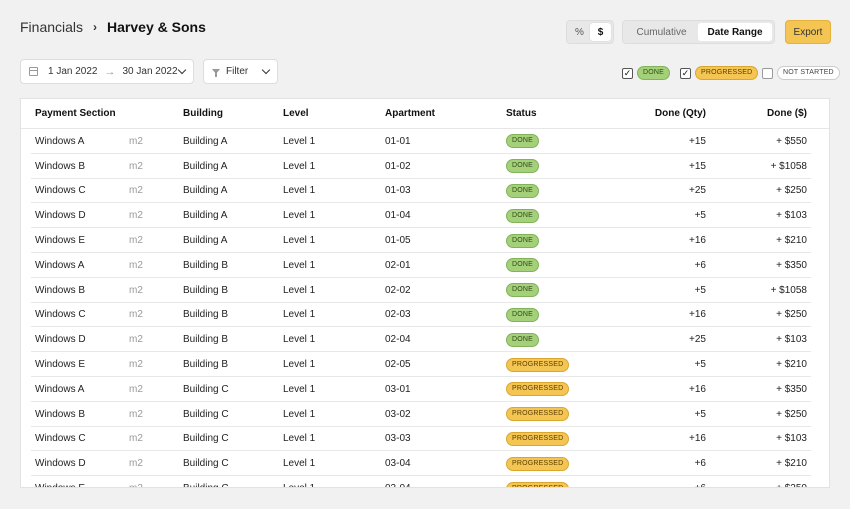 This screenshot has width=850, height=509. Describe the element at coordinates (296, 113) in the screenshot. I see `header-level: Level` at that location.